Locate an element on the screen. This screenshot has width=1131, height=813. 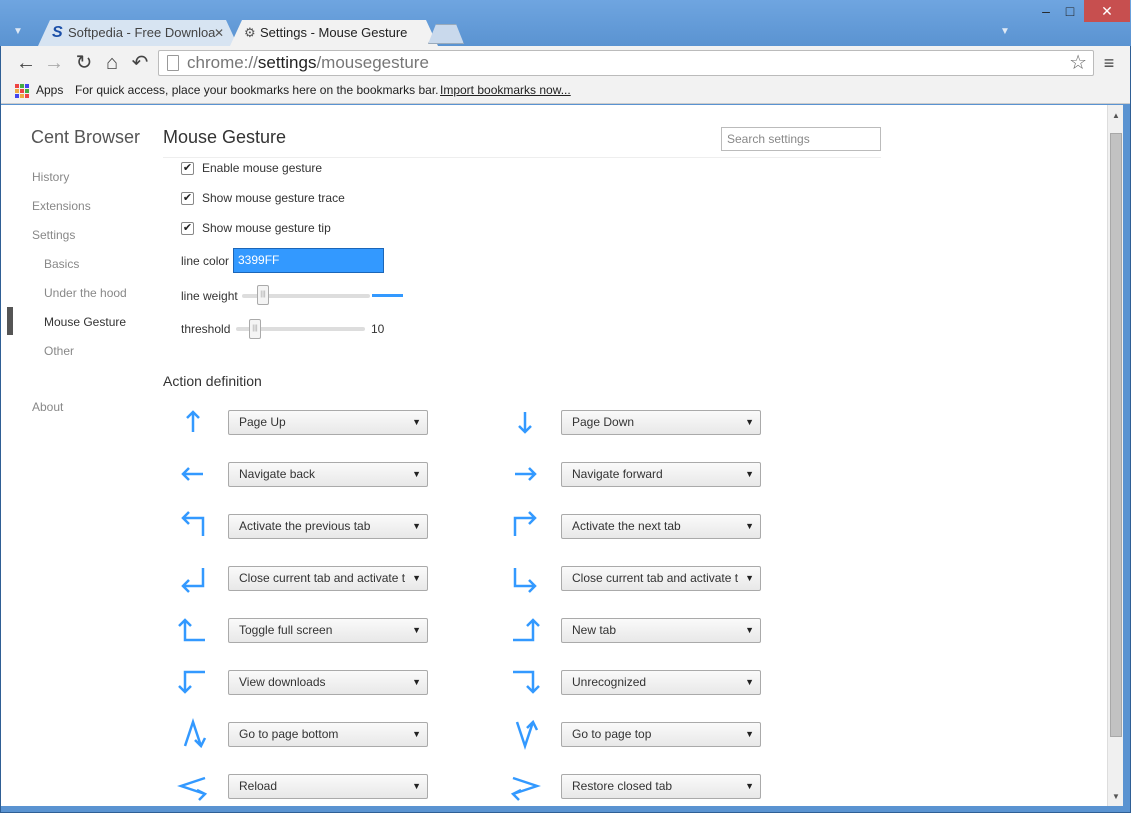
action-select-up-right: Activate the next tab ▼ is located at coordinates (661, 526).